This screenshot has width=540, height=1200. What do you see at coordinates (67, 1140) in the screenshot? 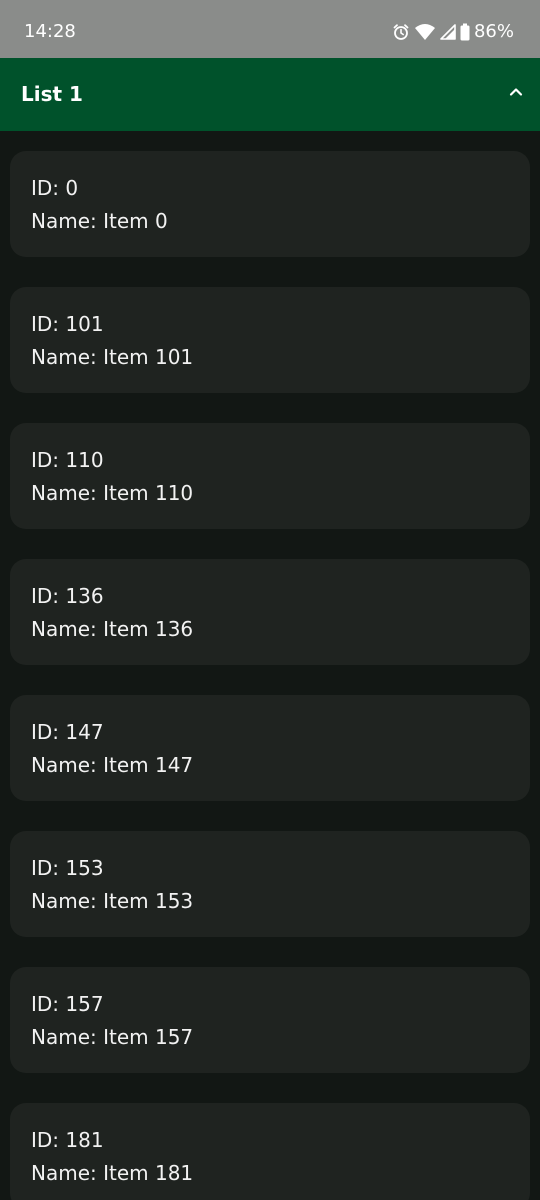
I see `item-id: ID: 181` at bounding box center [67, 1140].